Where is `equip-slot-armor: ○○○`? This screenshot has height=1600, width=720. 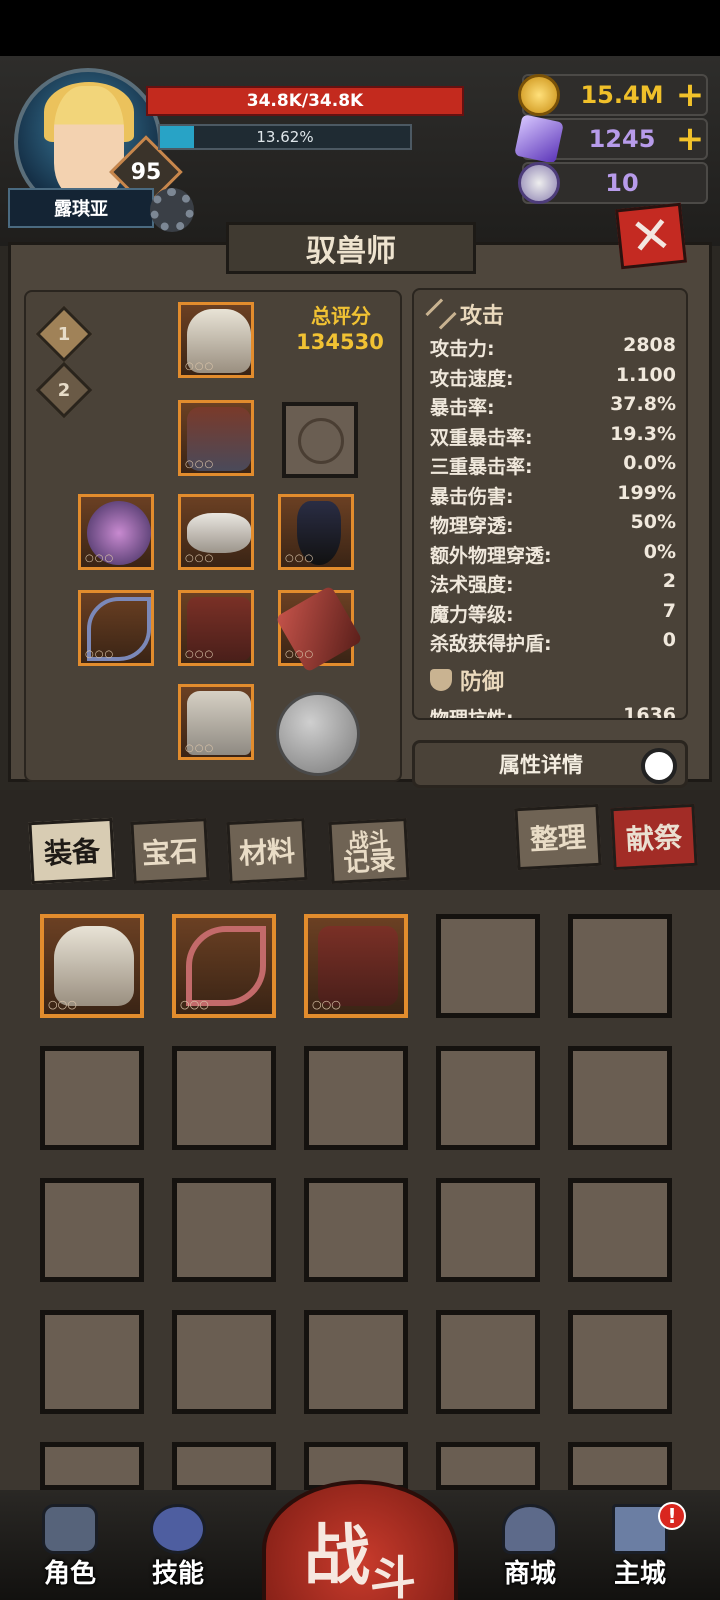 equip-slot-armor: ○○○ is located at coordinates (216, 438).